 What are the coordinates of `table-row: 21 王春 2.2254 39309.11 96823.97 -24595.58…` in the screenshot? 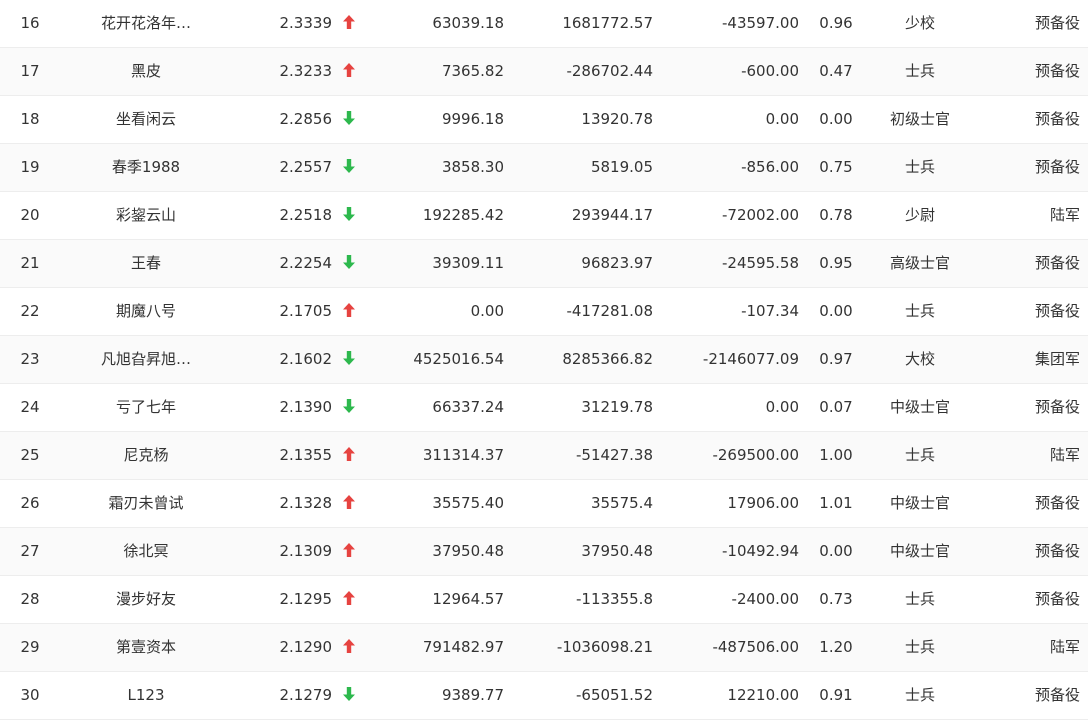 It's located at (544, 264).